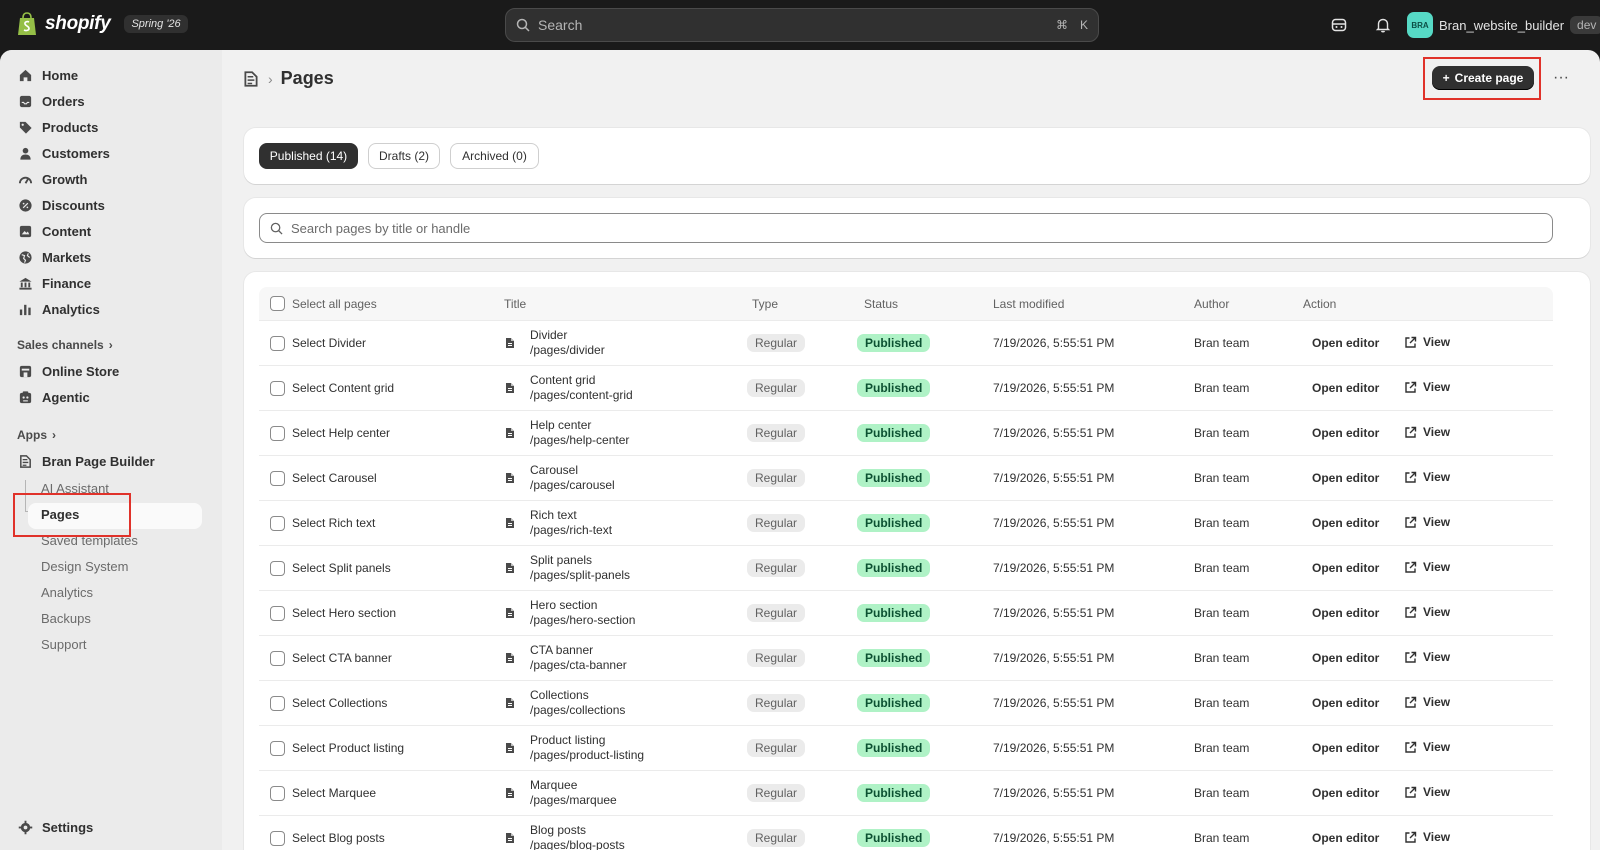 The width and height of the screenshot is (1600, 850). What do you see at coordinates (1211, 304) in the screenshot?
I see `header-author: Author` at bounding box center [1211, 304].